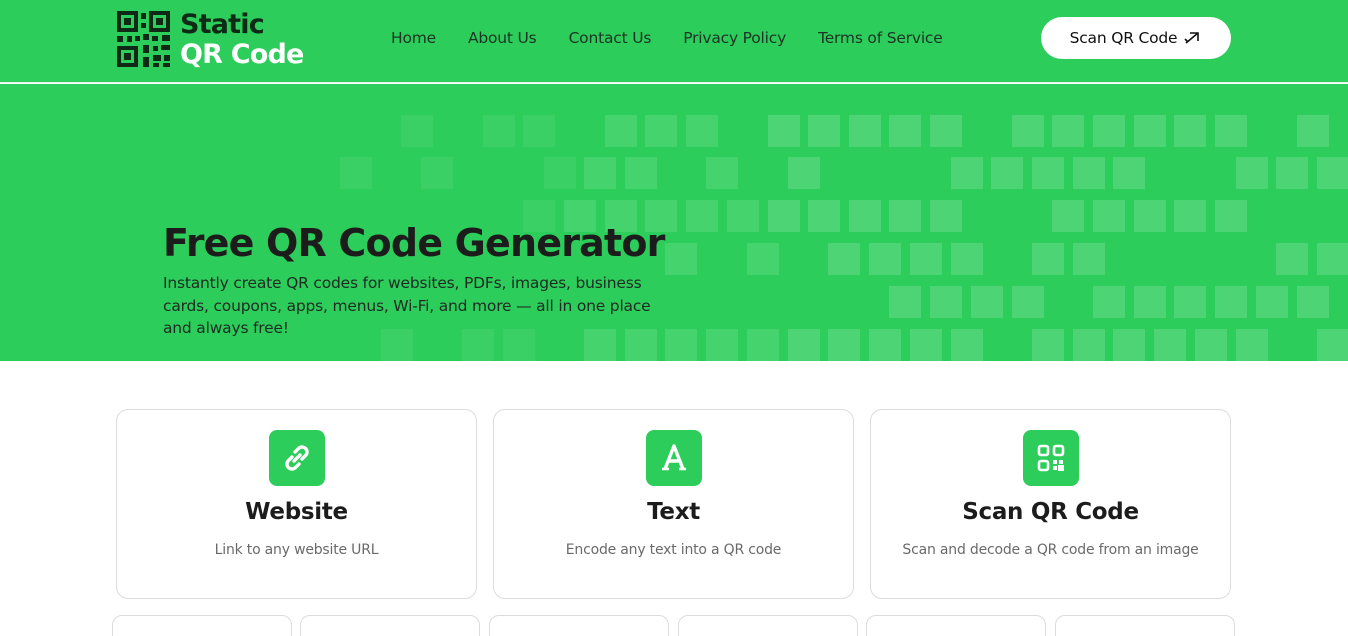 This screenshot has height=636, width=1348. I want to click on qr-scan-icon, so click(1050, 458).